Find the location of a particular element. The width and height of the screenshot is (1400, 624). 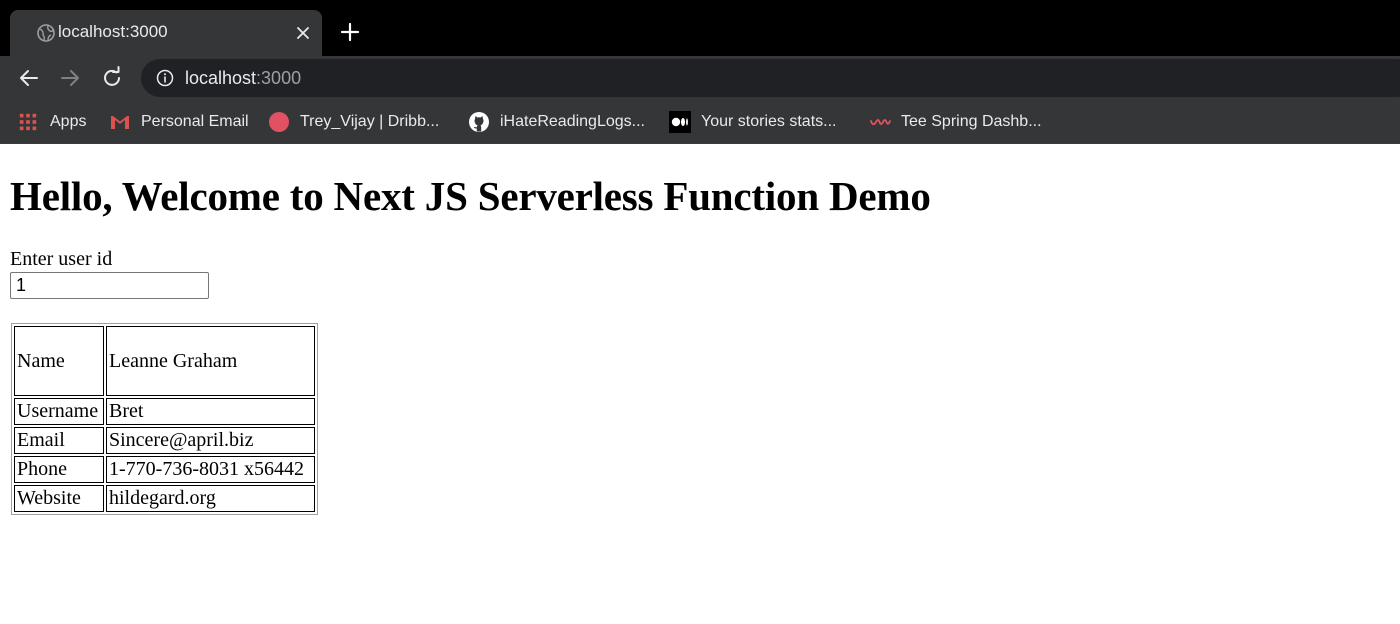

table-row-website: Website hildegard.org is located at coordinates (164, 498).